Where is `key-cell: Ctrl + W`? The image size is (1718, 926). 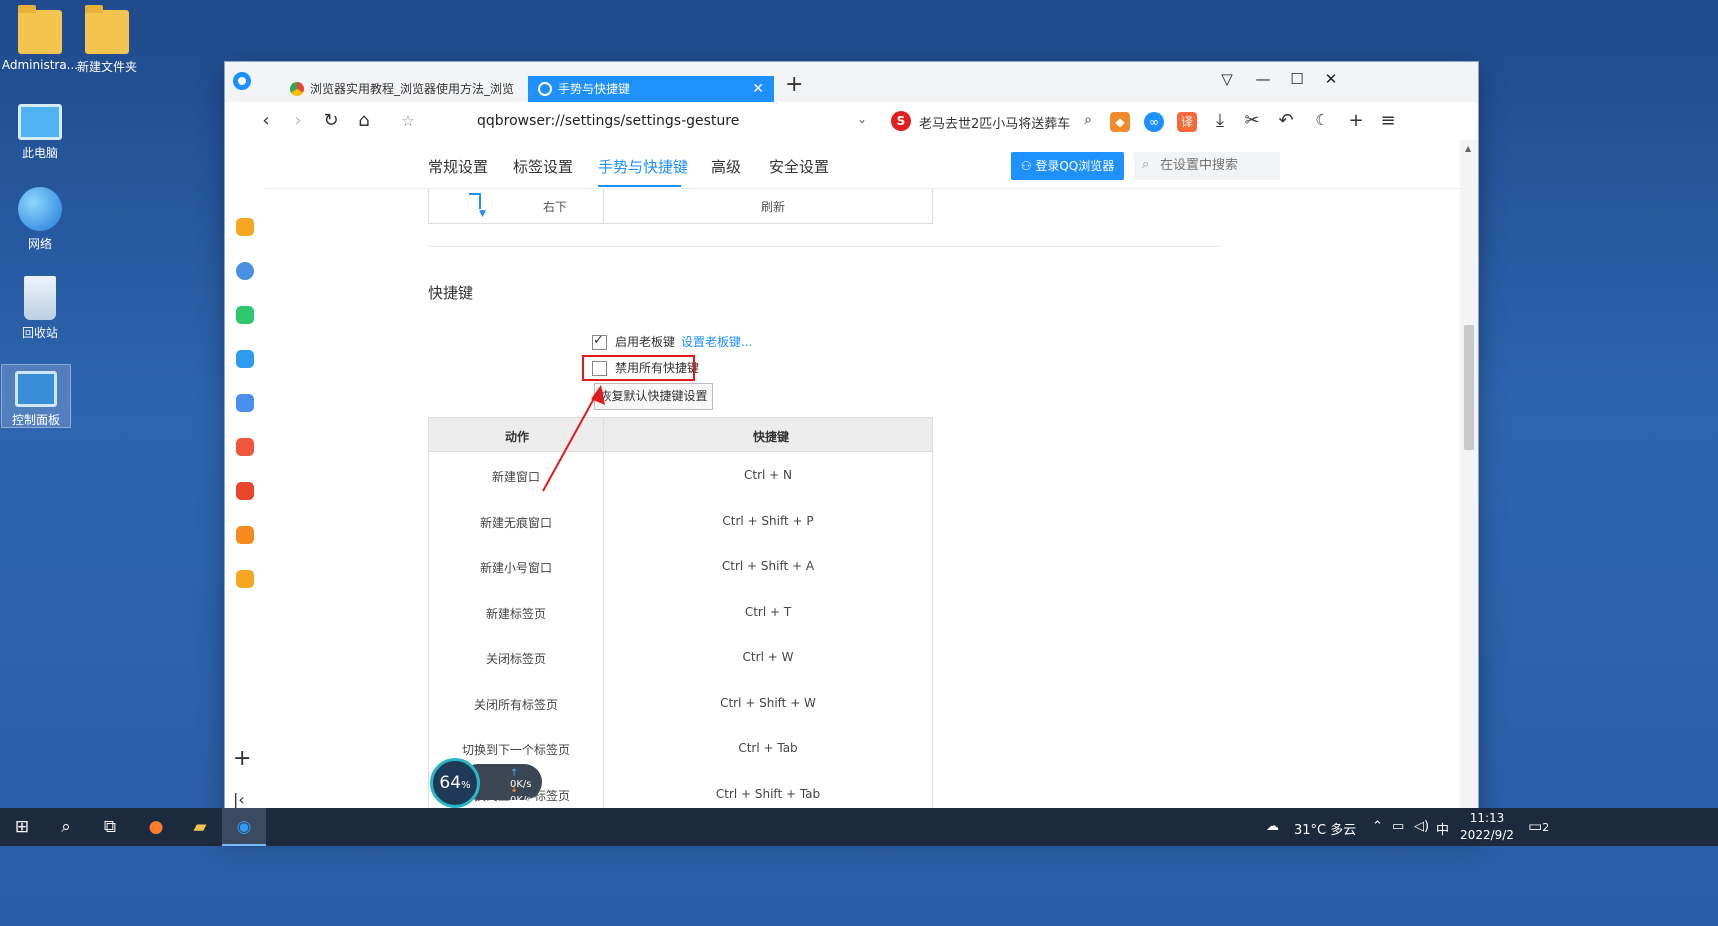 key-cell: Ctrl + W is located at coordinates (768, 657).